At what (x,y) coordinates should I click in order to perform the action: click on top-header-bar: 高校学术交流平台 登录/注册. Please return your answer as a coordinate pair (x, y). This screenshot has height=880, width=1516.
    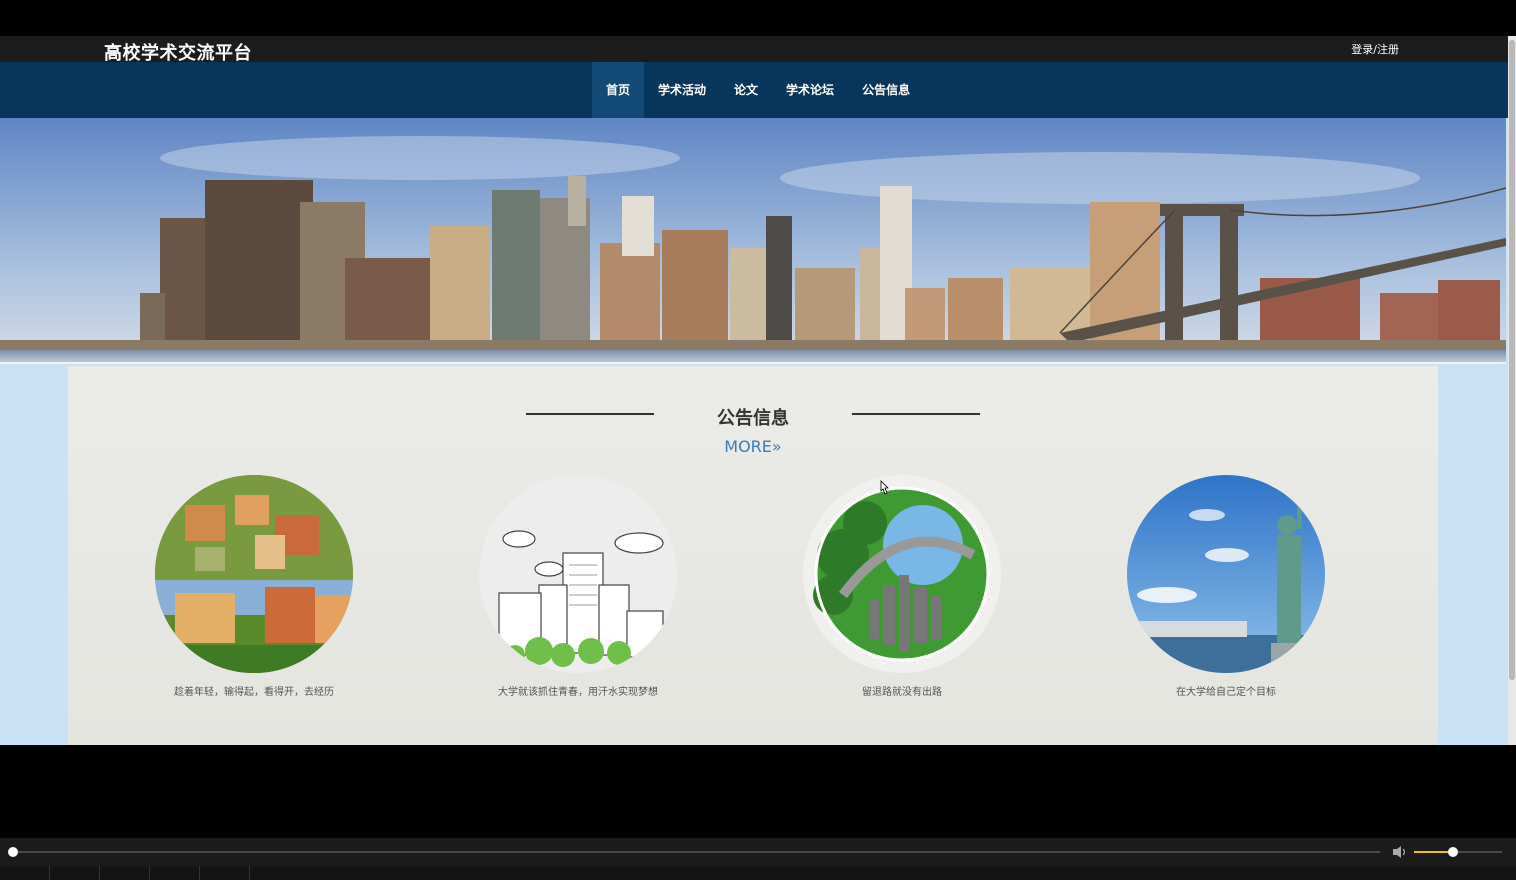
    Looking at the image, I should click on (754, 50).